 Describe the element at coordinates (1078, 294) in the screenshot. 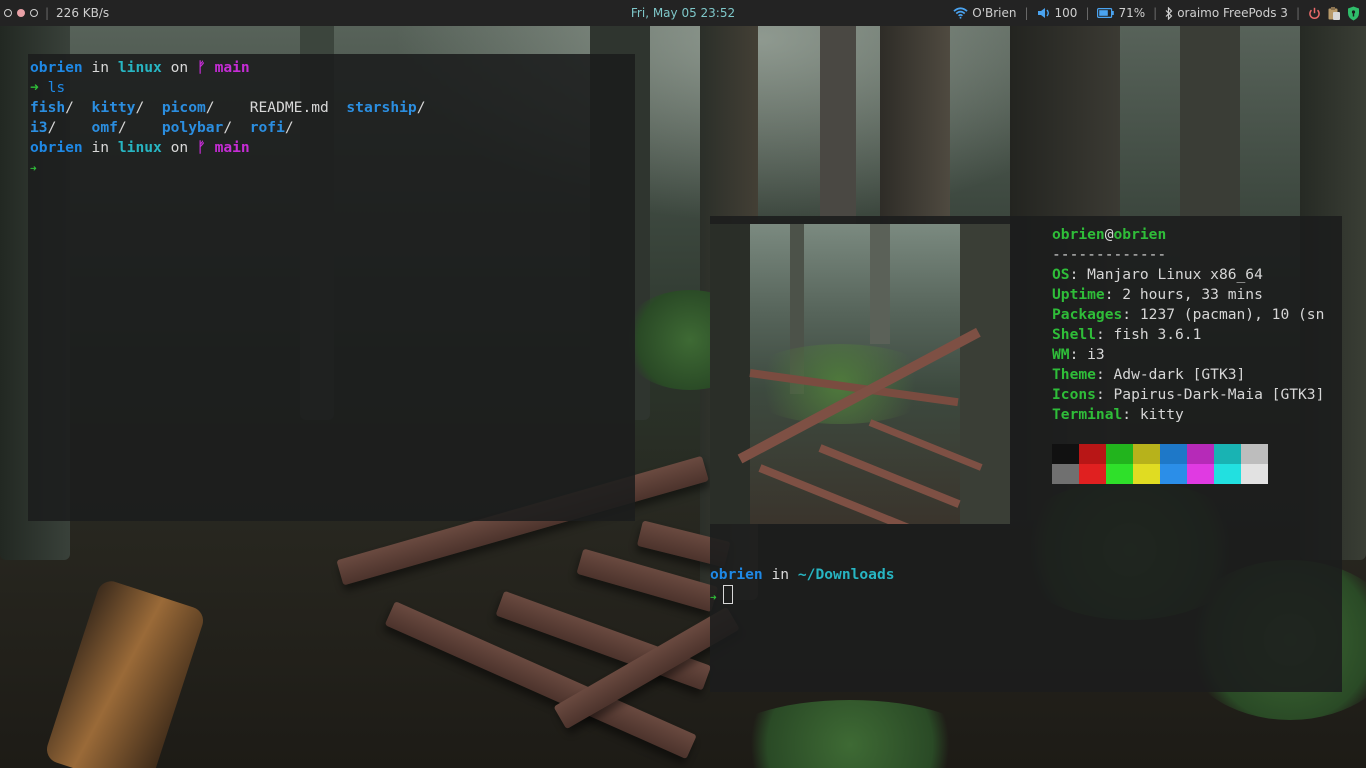

I see `info-key: Uptime` at that location.